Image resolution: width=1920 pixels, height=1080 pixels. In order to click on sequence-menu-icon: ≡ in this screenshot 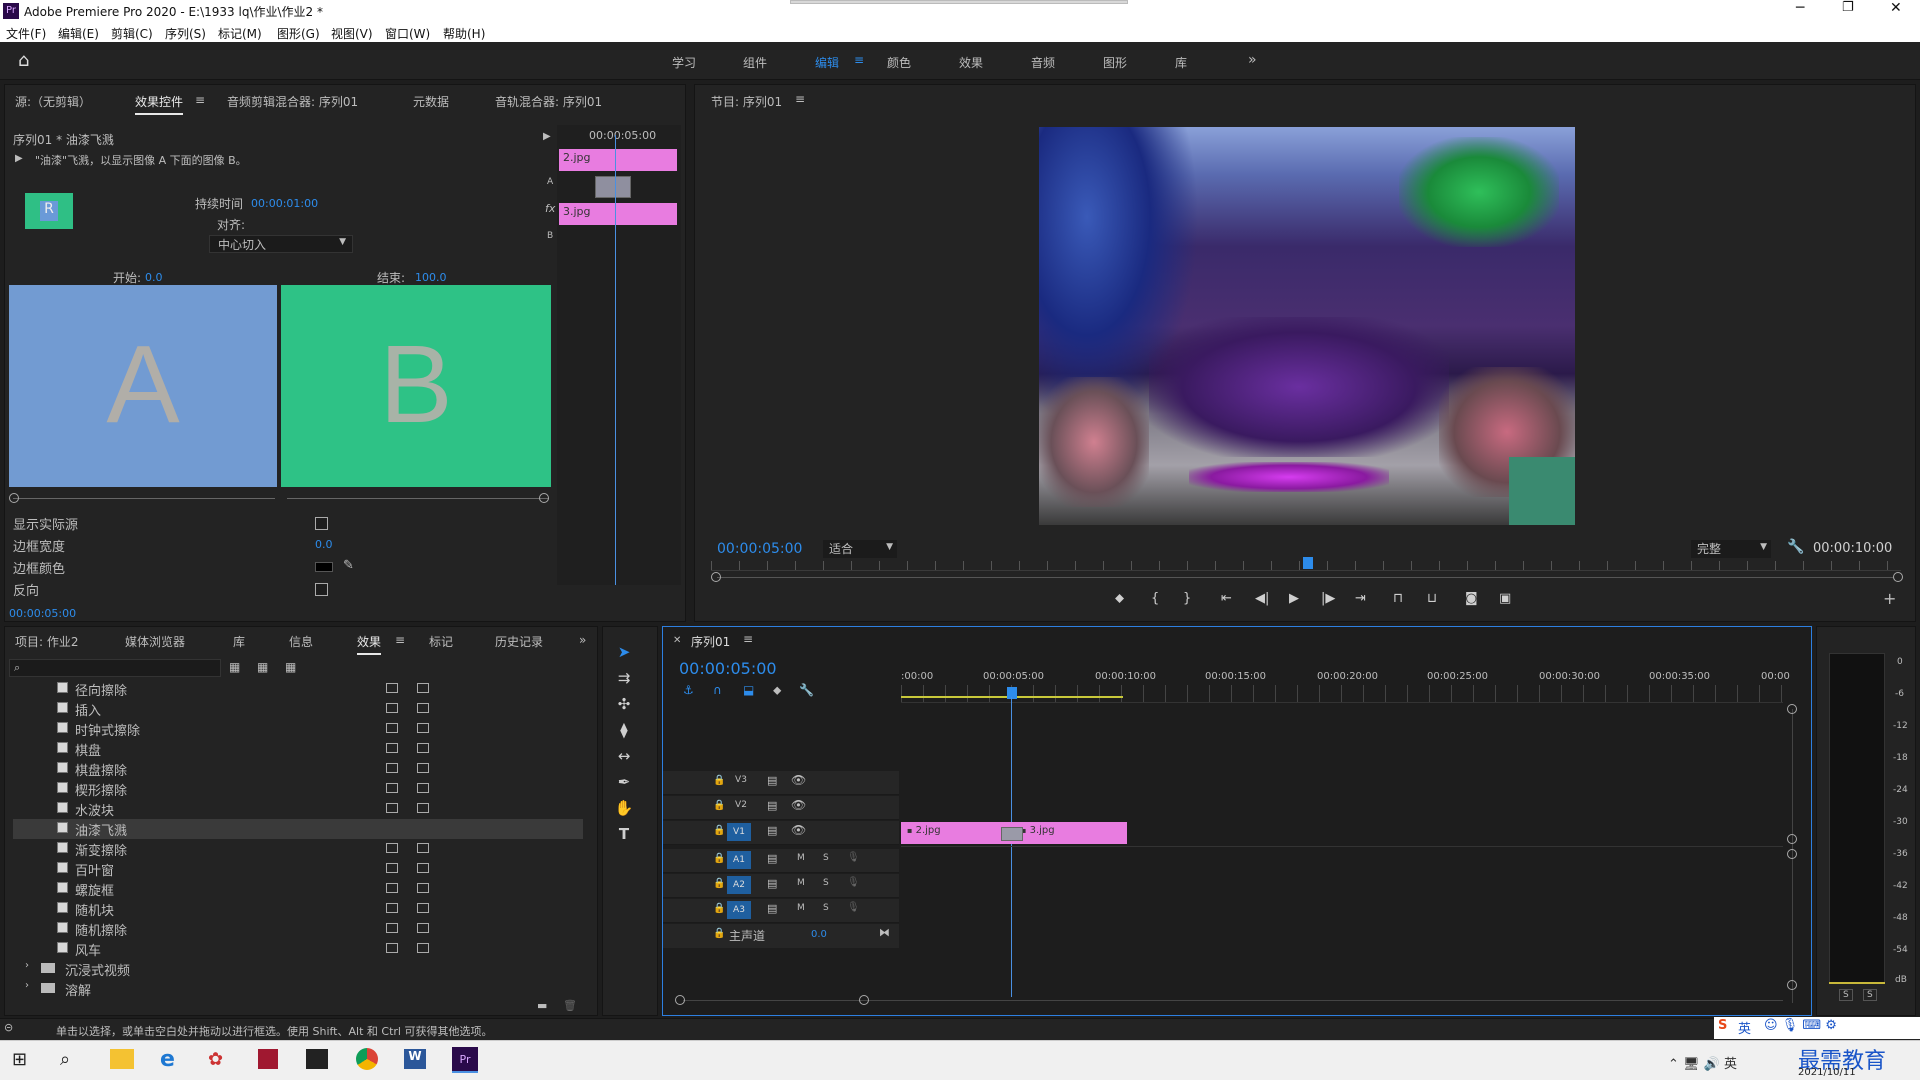, I will do `click(748, 639)`.